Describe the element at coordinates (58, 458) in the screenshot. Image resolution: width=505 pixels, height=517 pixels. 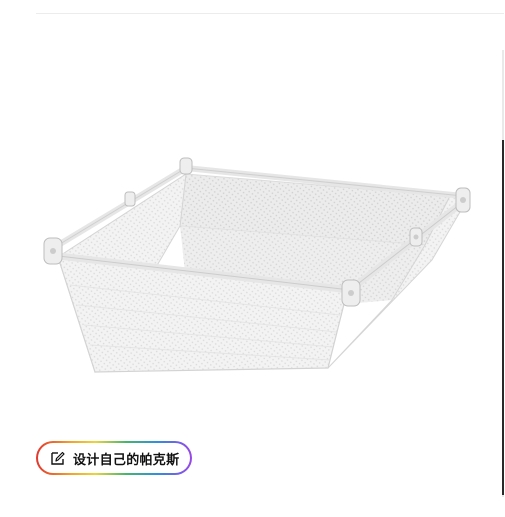
I see `pen-edit-icon` at that location.